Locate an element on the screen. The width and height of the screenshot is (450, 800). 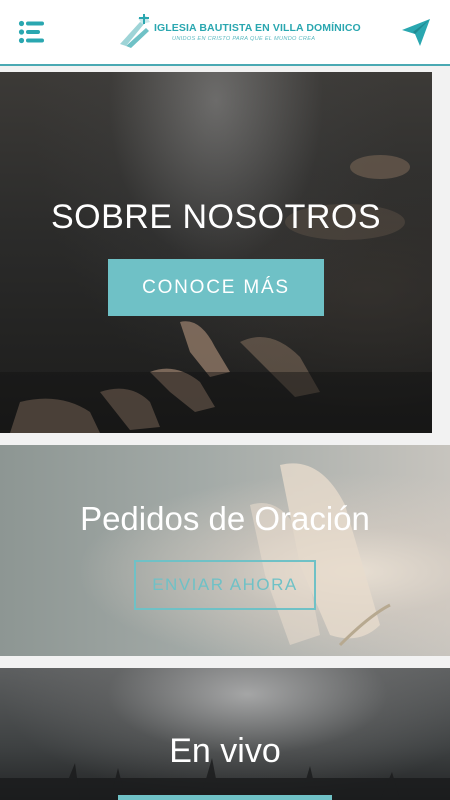
live-title: En vivo is located at coordinates (225, 751).